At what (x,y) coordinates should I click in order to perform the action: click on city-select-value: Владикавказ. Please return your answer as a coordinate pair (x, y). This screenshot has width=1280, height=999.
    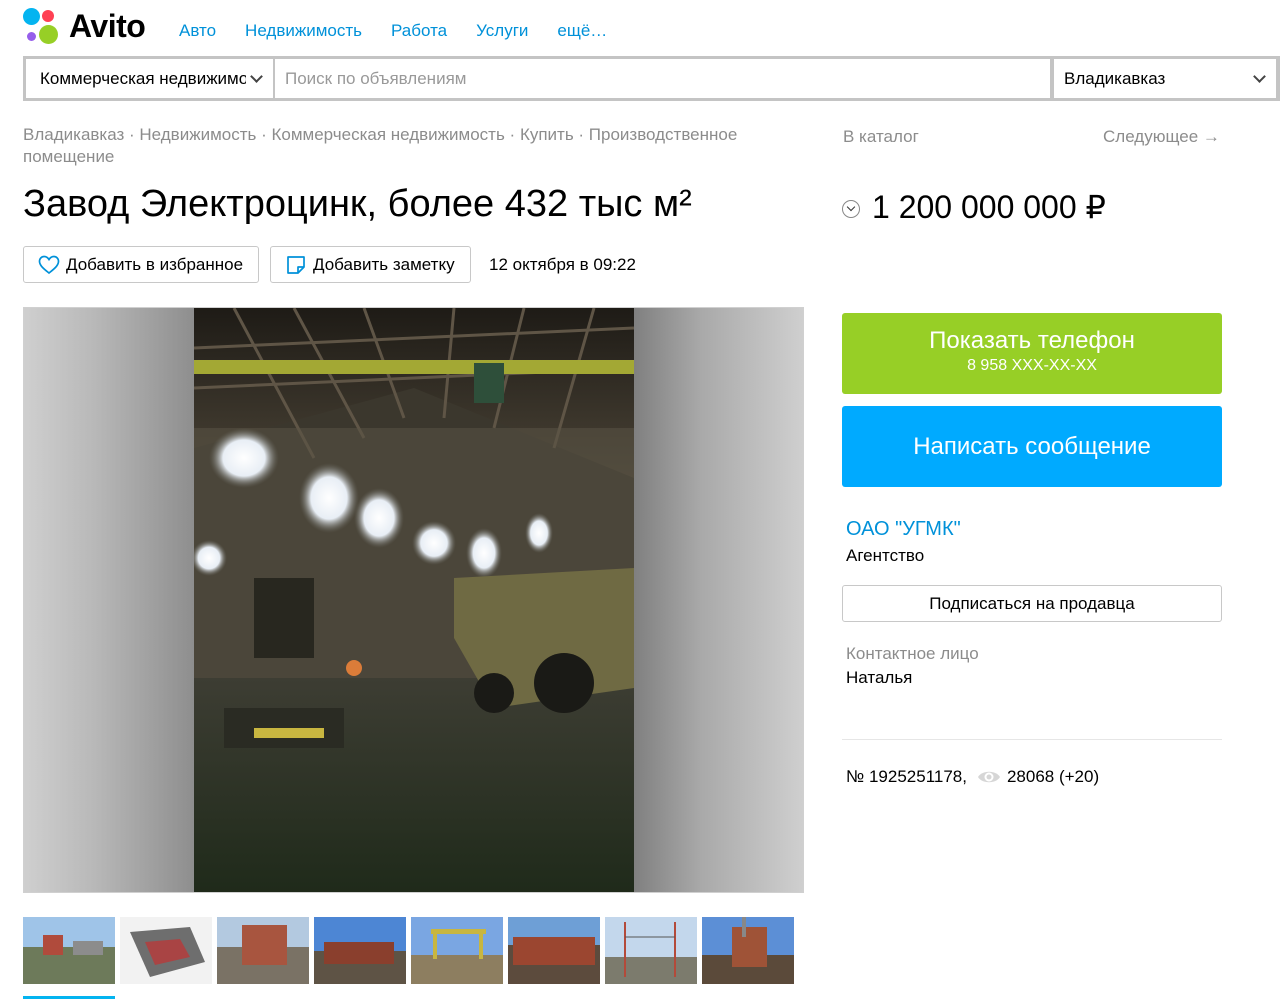
    Looking at the image, I should click on (1115, 78).